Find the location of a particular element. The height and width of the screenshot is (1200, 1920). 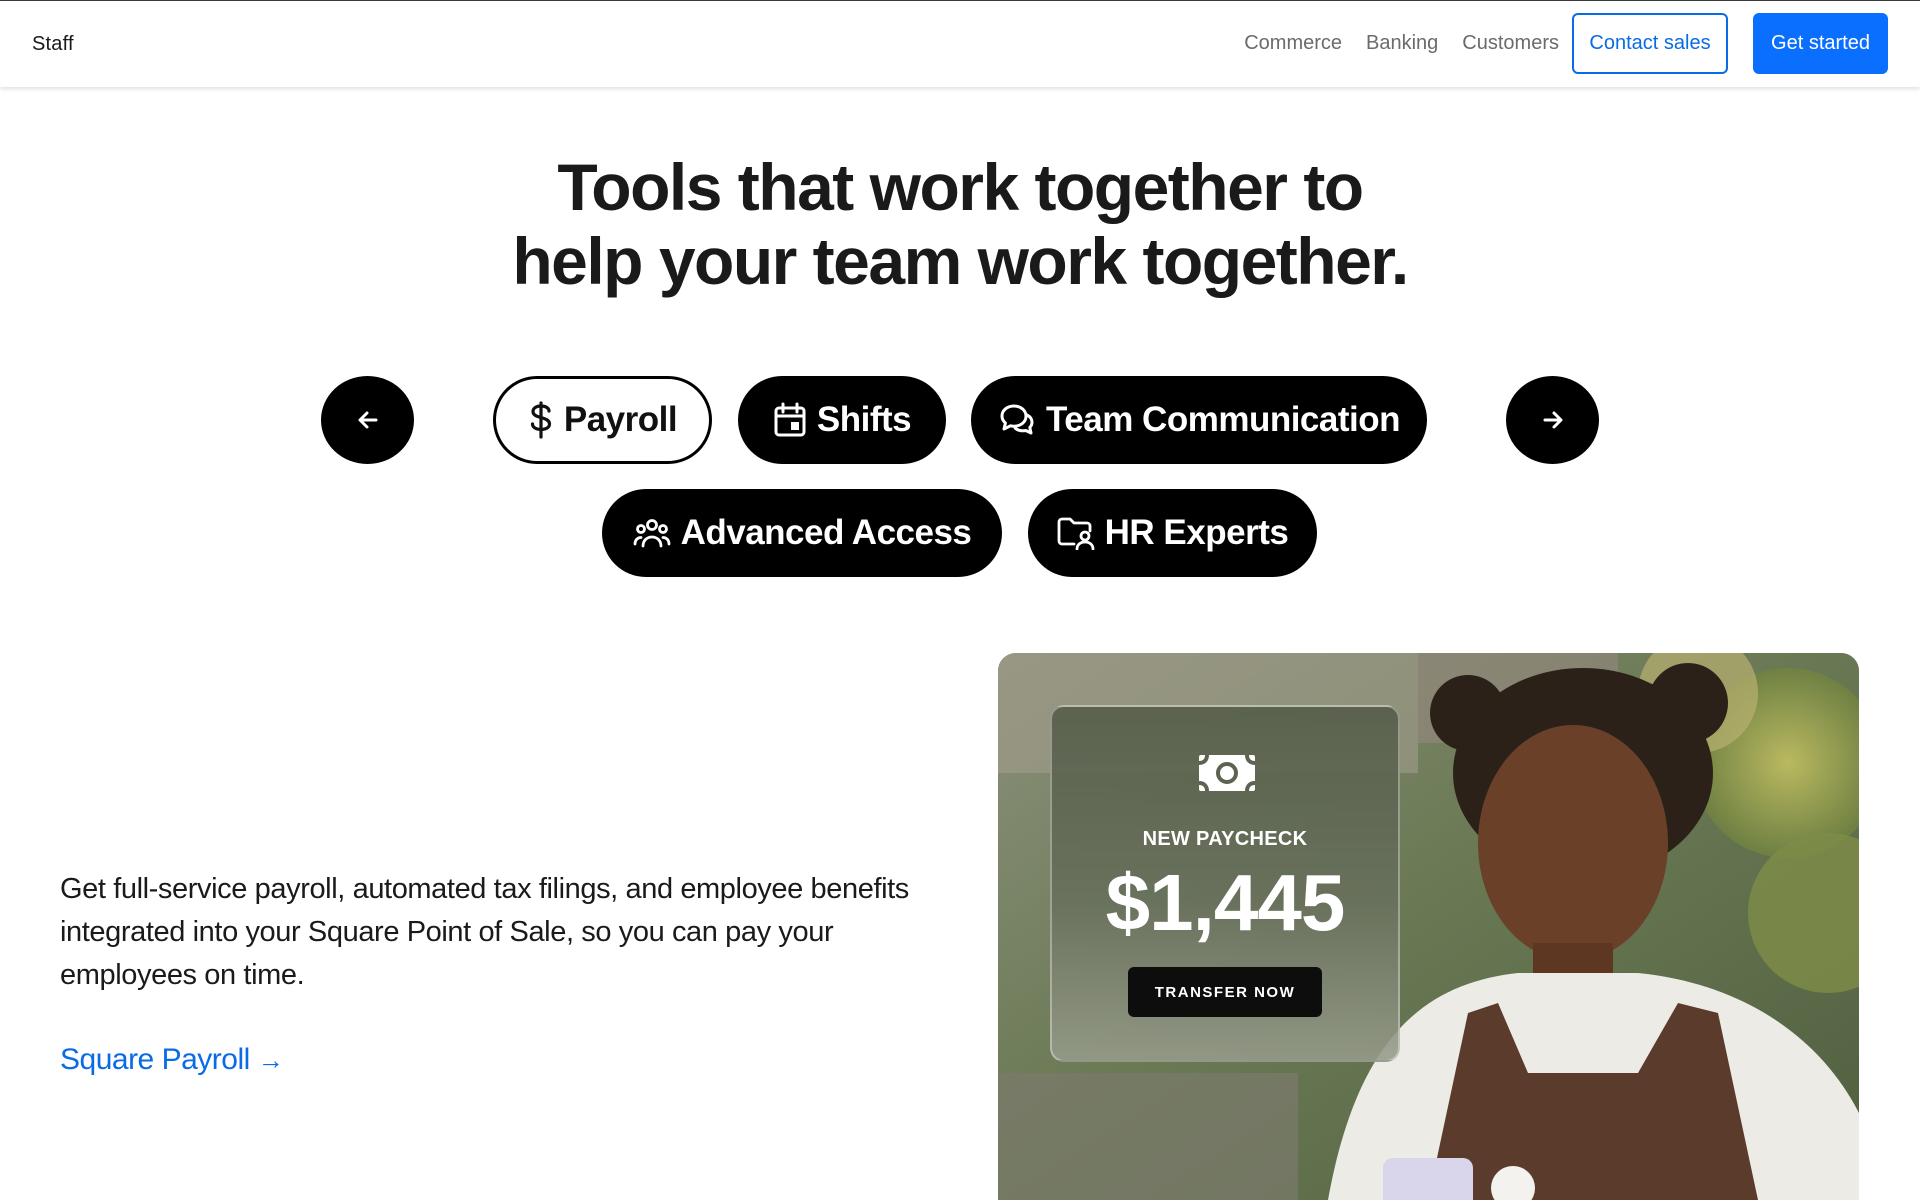

hero-heading-line-2: help your team work together. is located at coordinates (960, 261).